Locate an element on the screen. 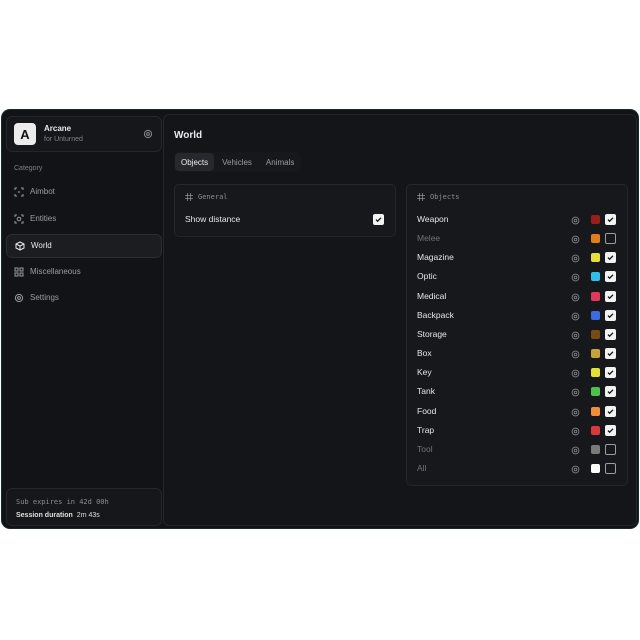 This screenshot has width=640, height=640. object-label: Tank is located at coordinates (426, 391).